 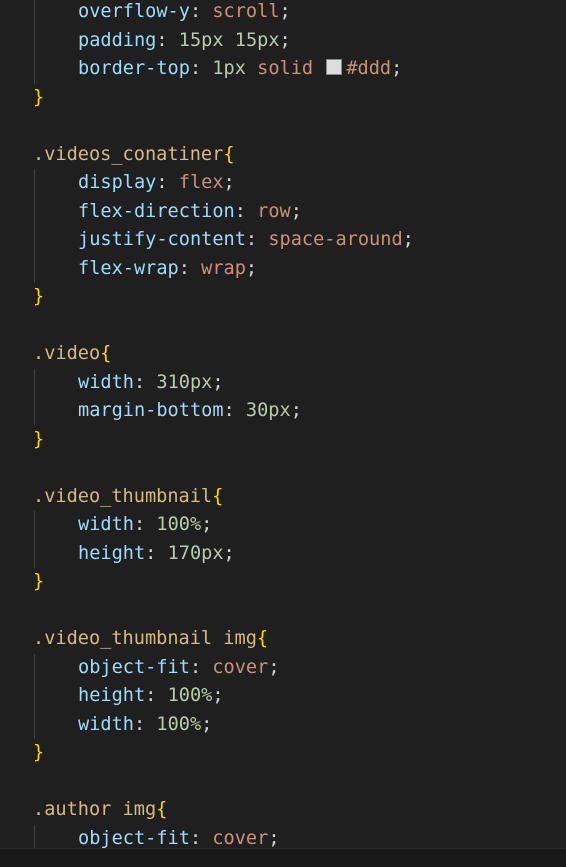 What do you see at coordinates (283, 354) in the screenshot?
I see `code-line: .video{` at bounding box center [283, 354].